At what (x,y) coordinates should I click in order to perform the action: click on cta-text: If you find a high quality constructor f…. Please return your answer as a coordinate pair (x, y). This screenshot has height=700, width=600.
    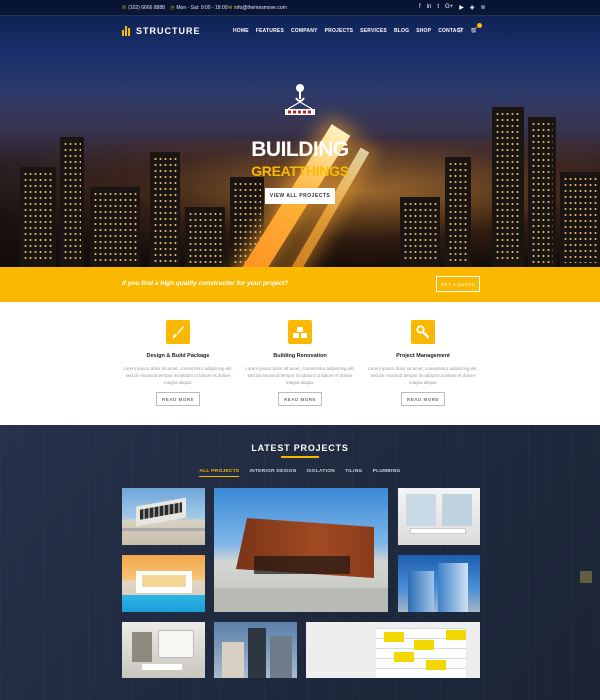
    Looking at the image, I should click on (205, 283).